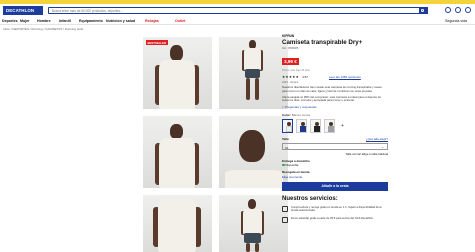  I want to click on store-icon, so click(448, 10).